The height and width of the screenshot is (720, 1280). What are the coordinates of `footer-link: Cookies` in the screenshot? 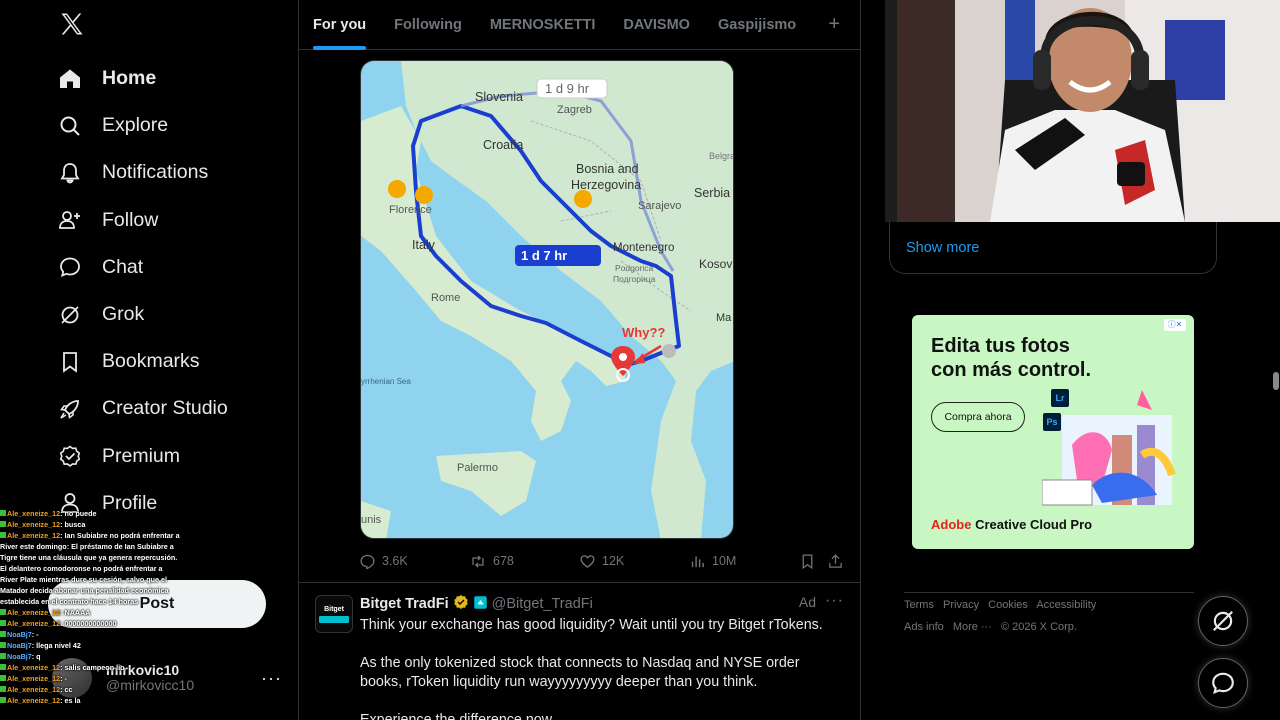 It's located at (1008, 605).